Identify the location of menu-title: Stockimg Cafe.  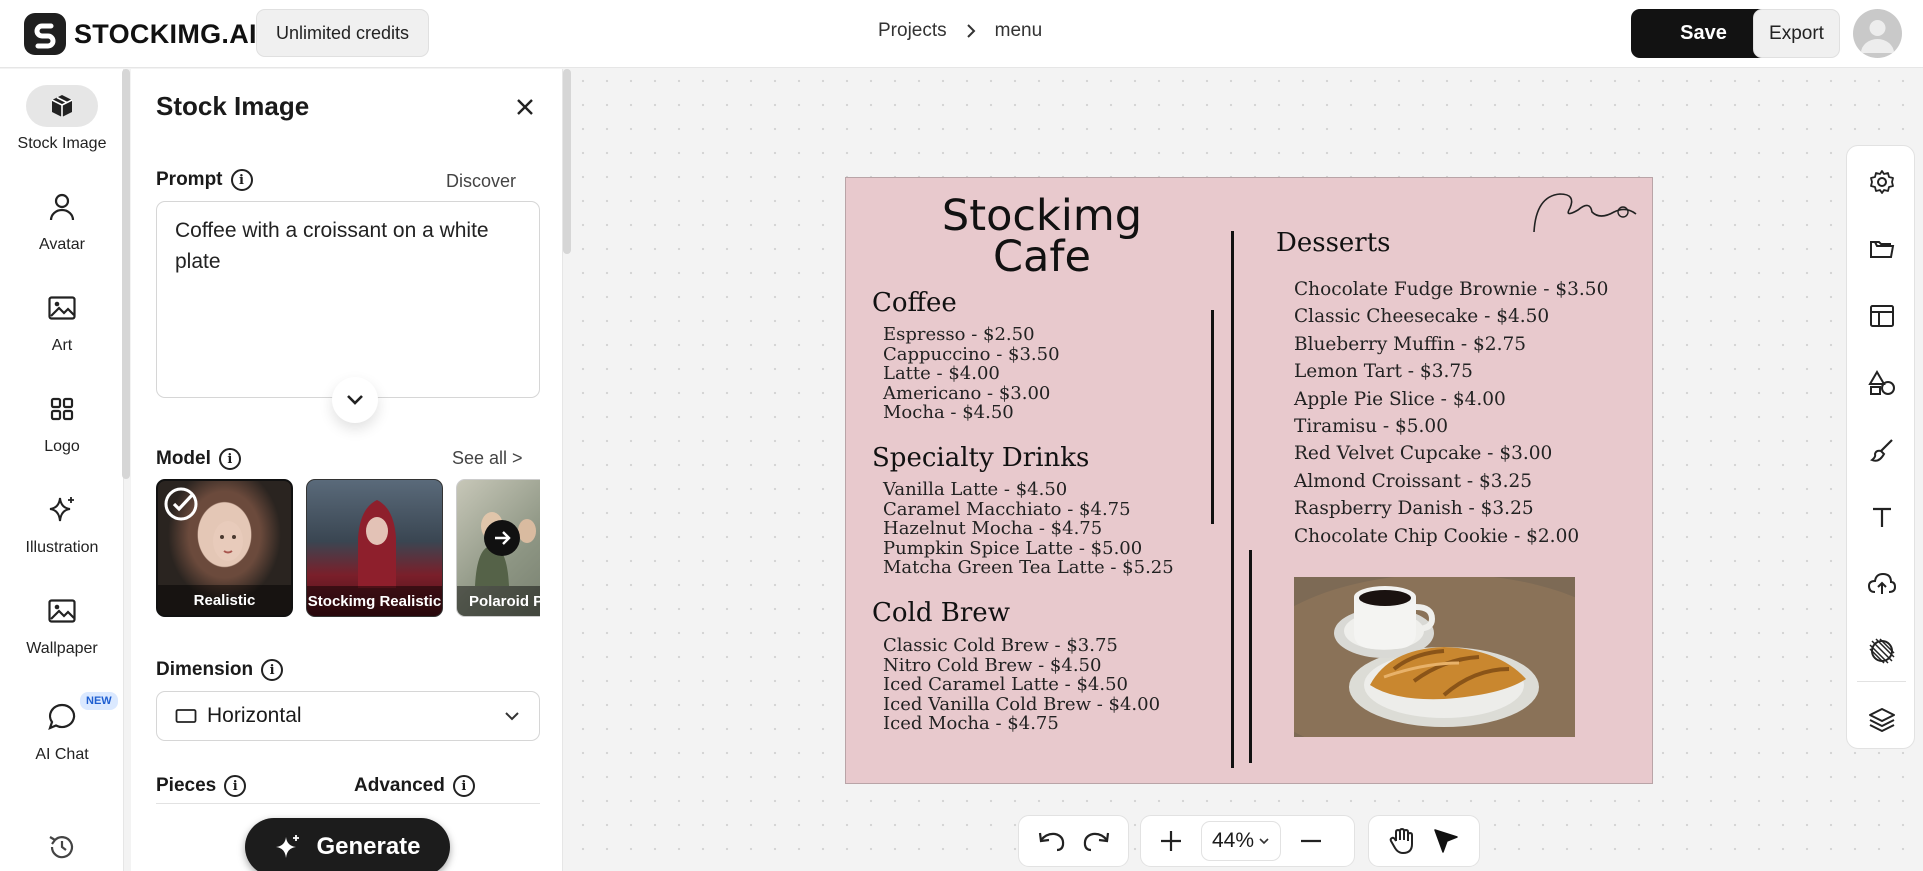
(1042, 238).